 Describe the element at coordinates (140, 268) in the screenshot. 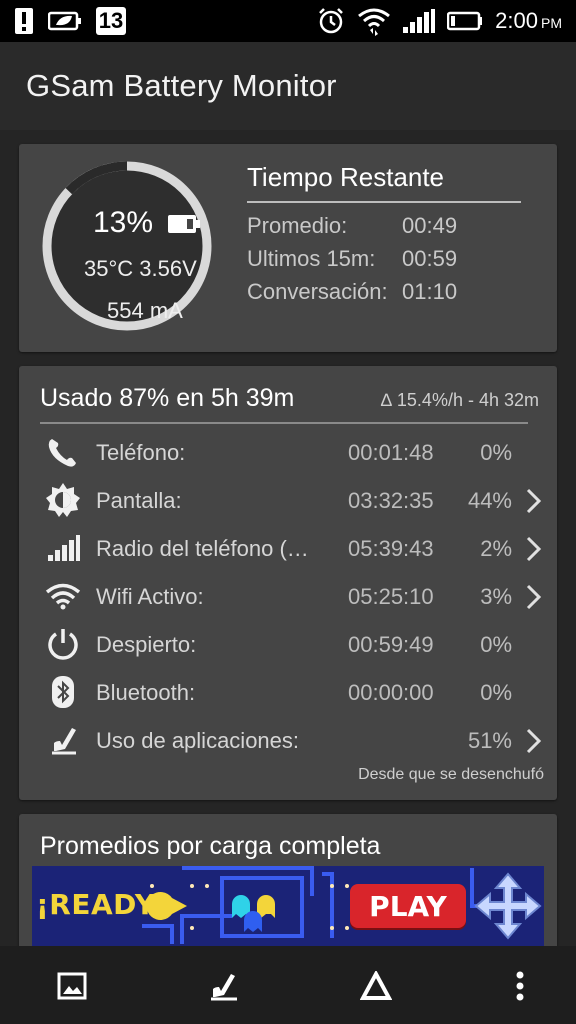

I see `temperature-voltage: 35°C 3.56V` at that location.